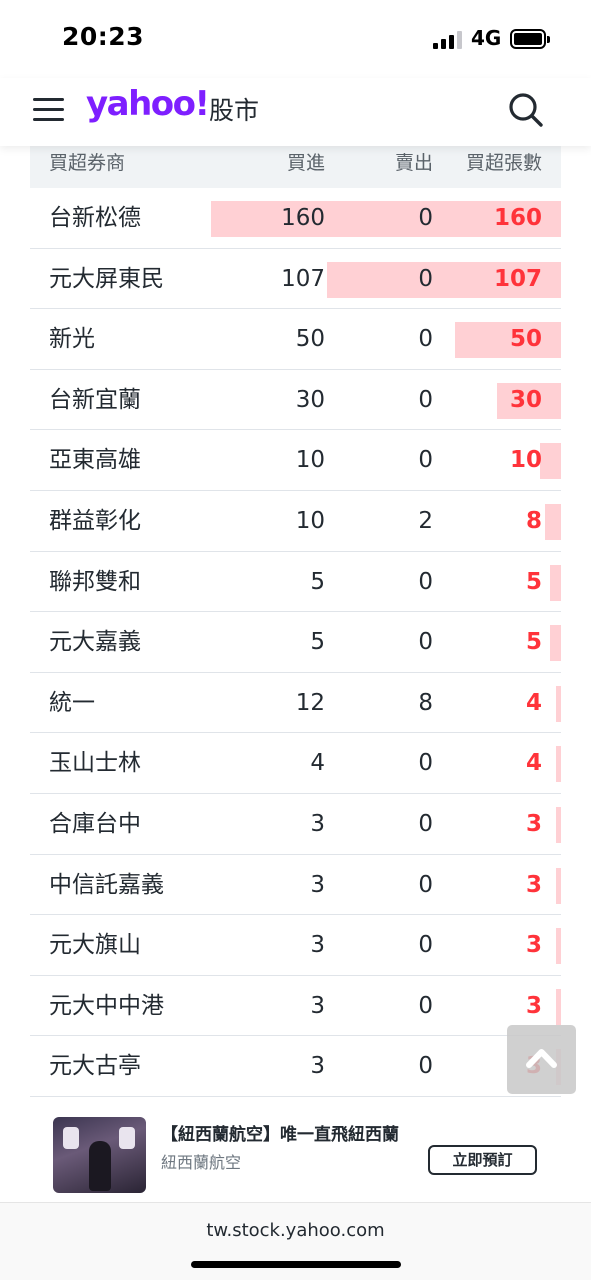 Image resolution: width=591 pixels, height=1280 pixels. What do you see at coordinates (533, 520) in the screenshot?
I see `net-buy-value: 8` at bounding box center [533, 520].